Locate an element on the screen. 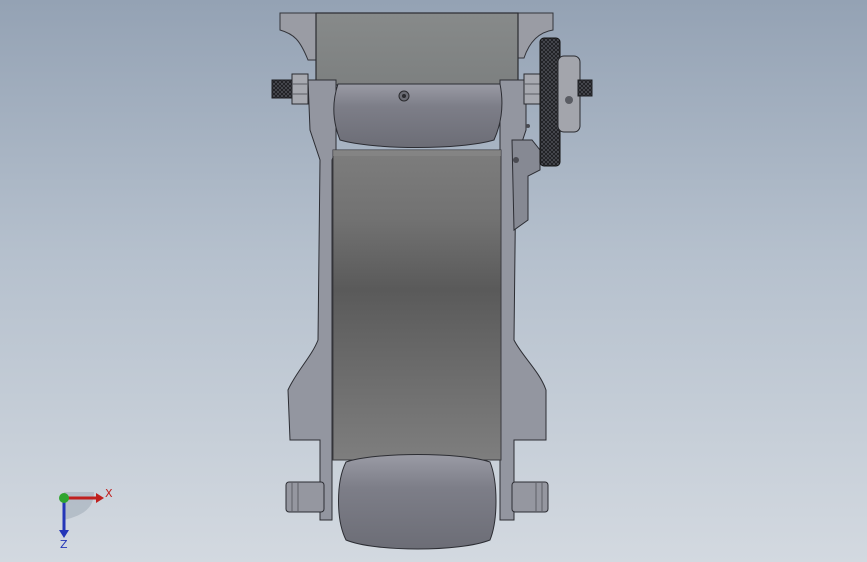 The width and height of the screenshot is (867, 562). top-cover-block is located at coordinates (417, 49).